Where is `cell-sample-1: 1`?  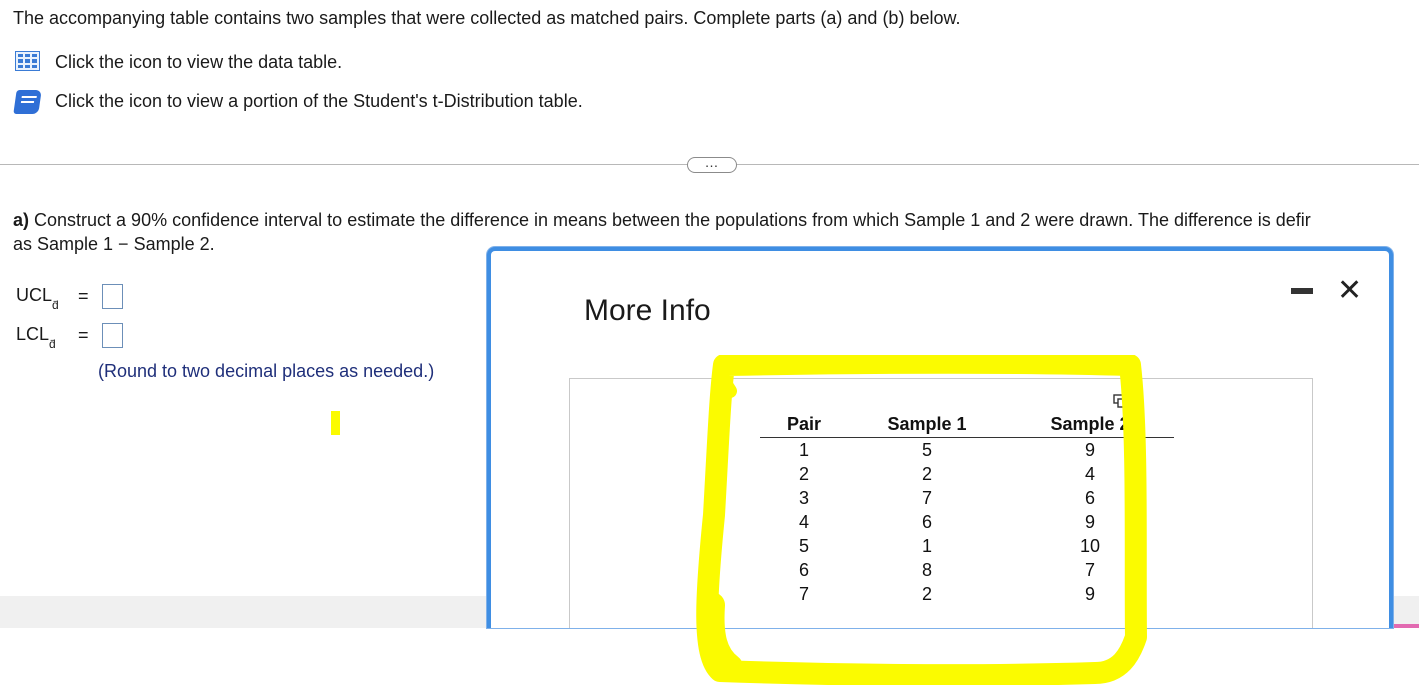 cell-sample-1: 1 is located at coordinates (926, 545).